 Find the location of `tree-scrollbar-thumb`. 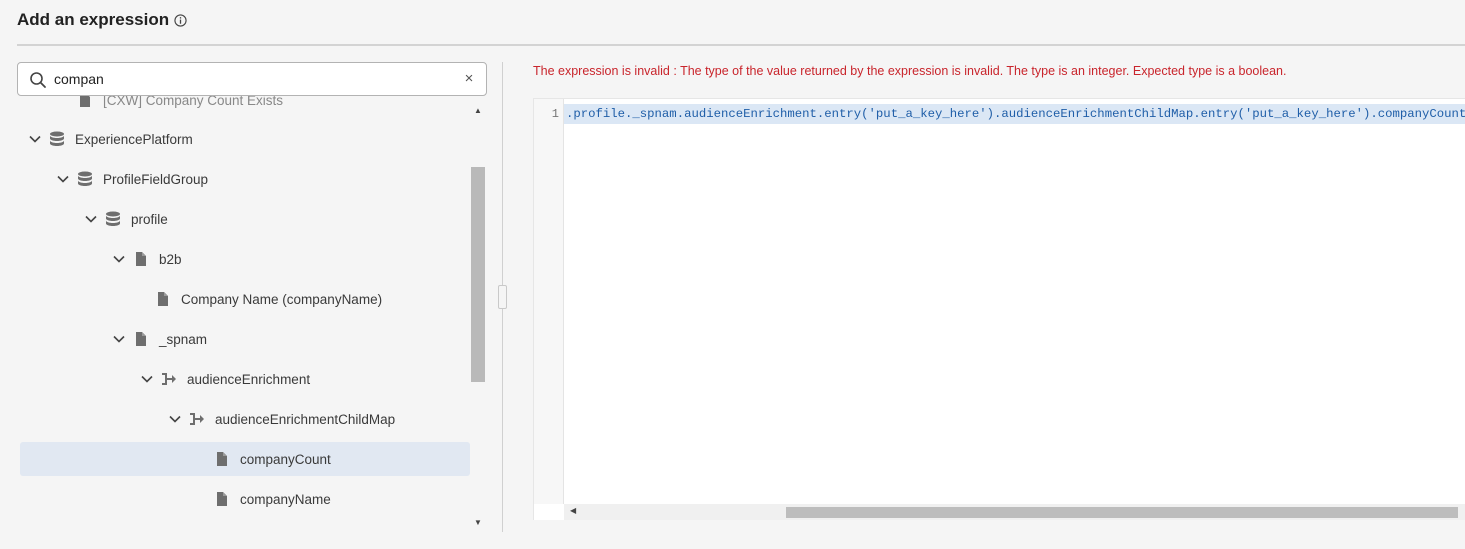

tree-scrollbar-thumb is located at coordinates (478, 274).